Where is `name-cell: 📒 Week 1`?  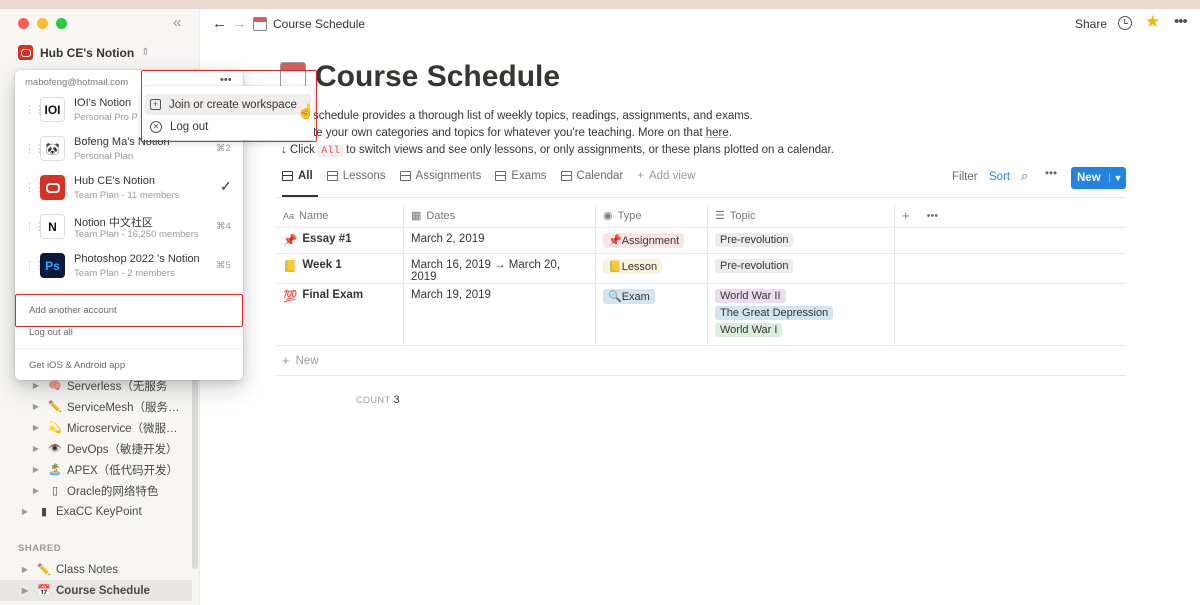
name-cell: 📒 Week 1 is located at coordinates (340, 268).